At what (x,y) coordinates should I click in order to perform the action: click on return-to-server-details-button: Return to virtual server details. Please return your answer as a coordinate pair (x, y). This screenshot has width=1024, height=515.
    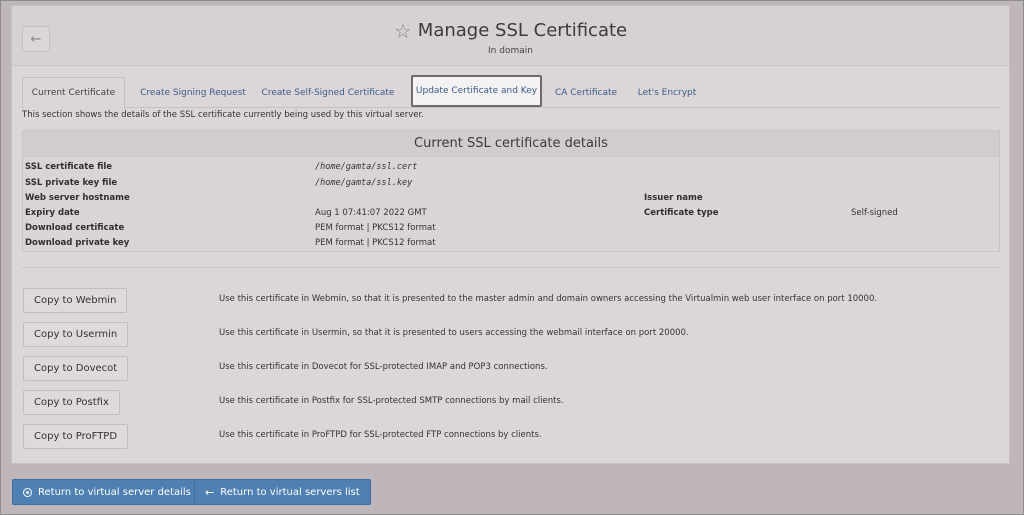
    Looking at the image, I should click on (107, 492).